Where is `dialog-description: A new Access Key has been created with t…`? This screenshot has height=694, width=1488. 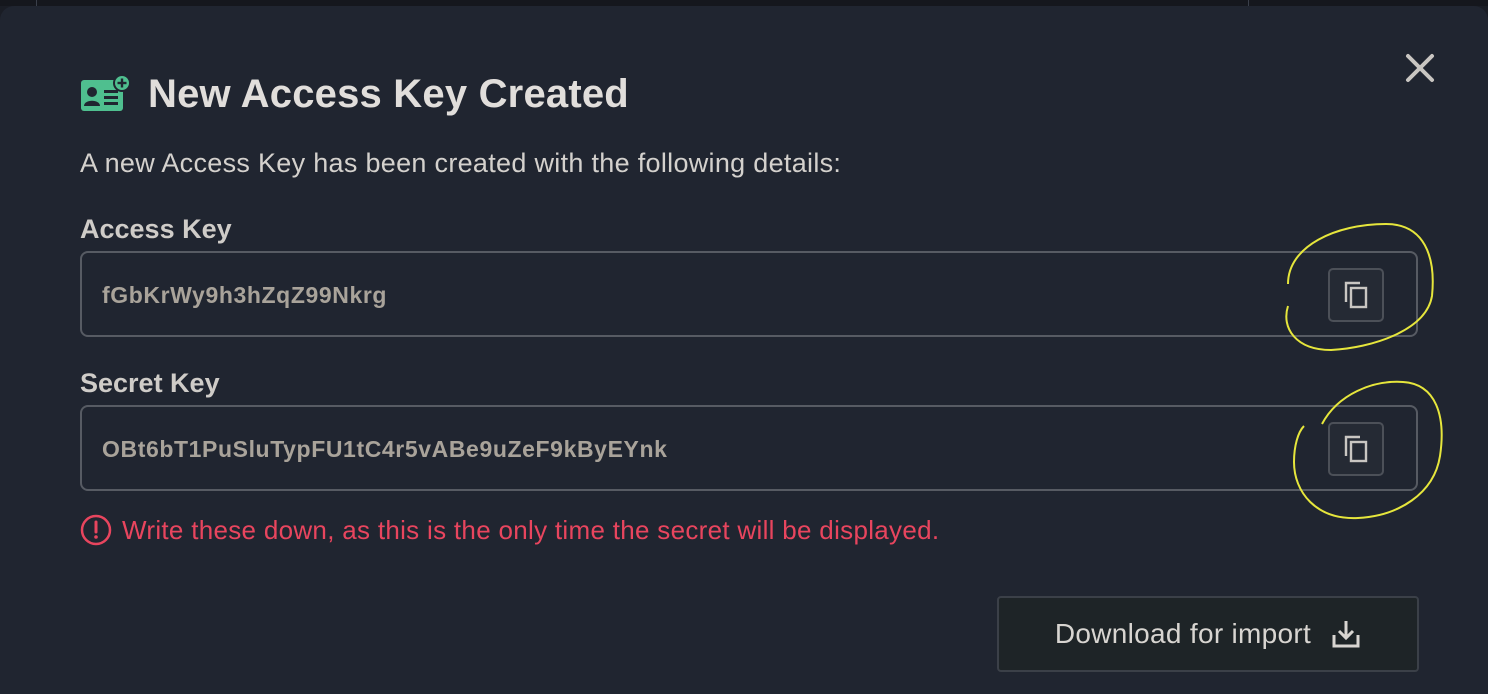 dialog-description: A new Access Key has been created with t… is located at coordinates (461, 163).